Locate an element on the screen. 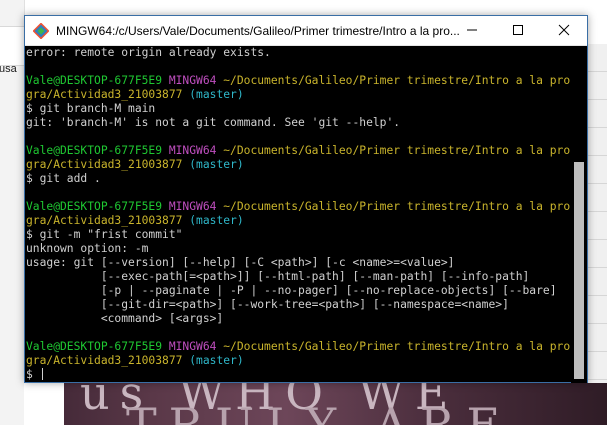  maximize-icon is located at coordinates (518, 30).